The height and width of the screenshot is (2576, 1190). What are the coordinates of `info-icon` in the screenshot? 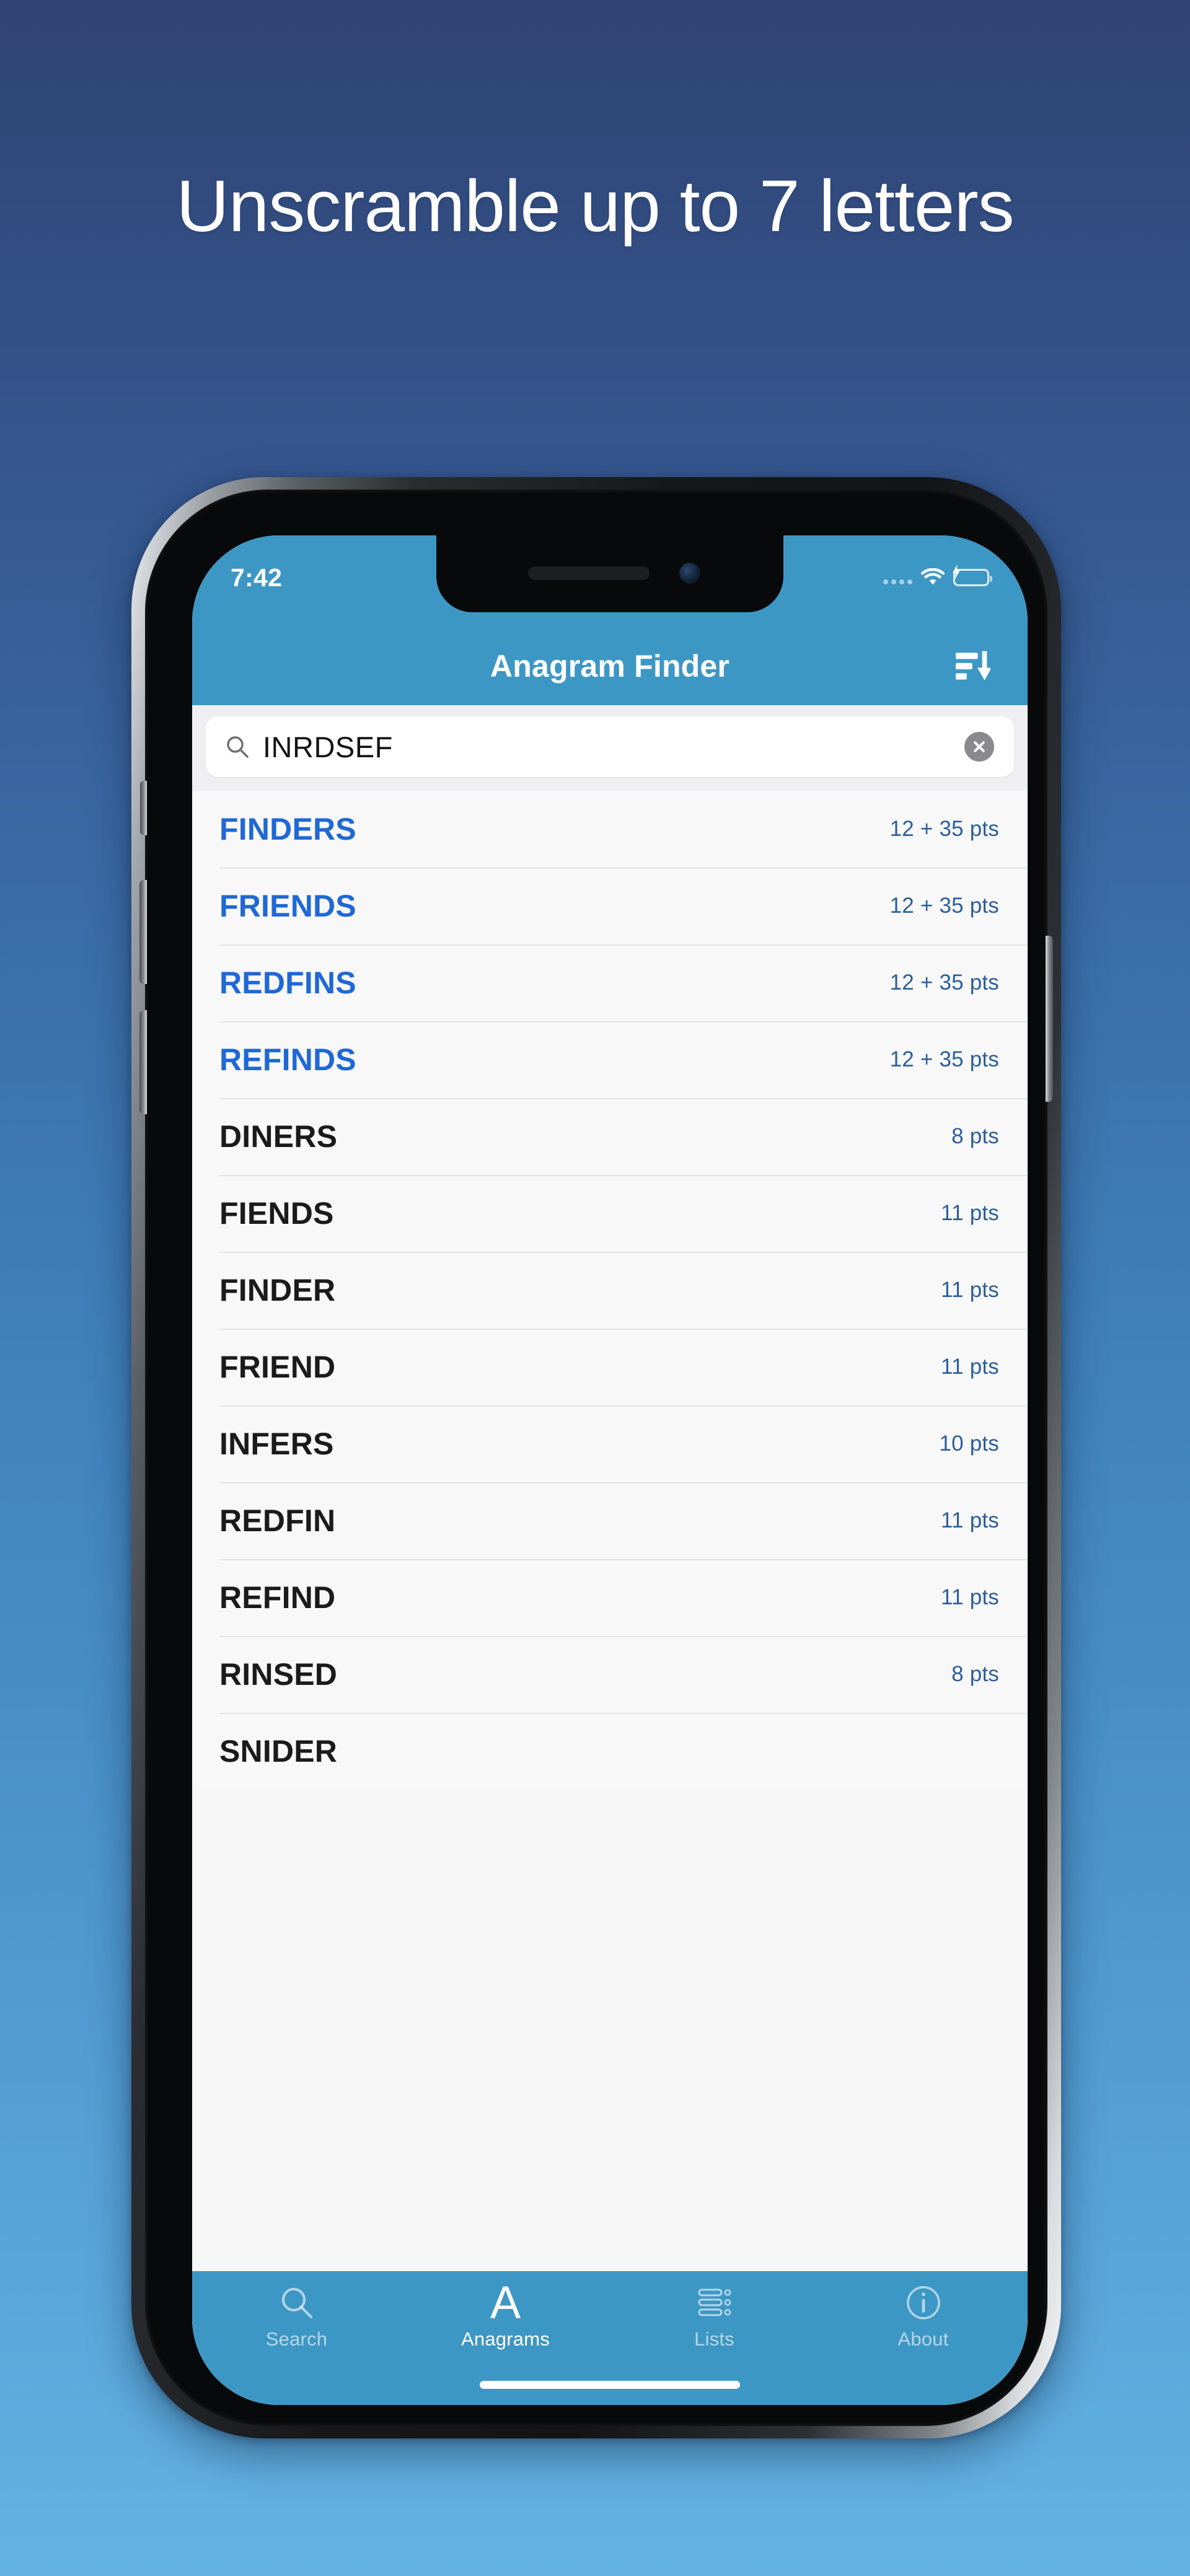 It's located at (923, 2303).